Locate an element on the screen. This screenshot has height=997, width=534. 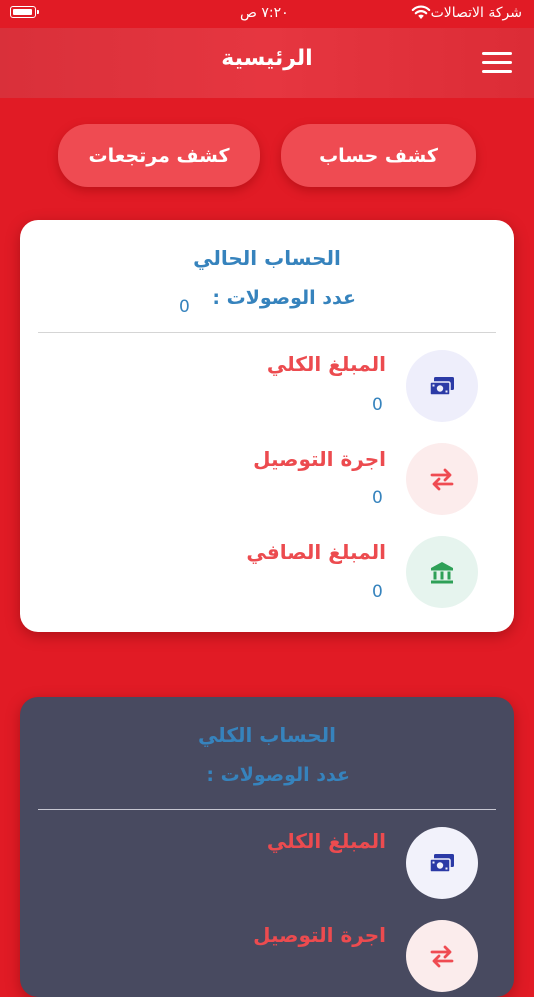
wifi-icon is located at coordinates (421, 12).